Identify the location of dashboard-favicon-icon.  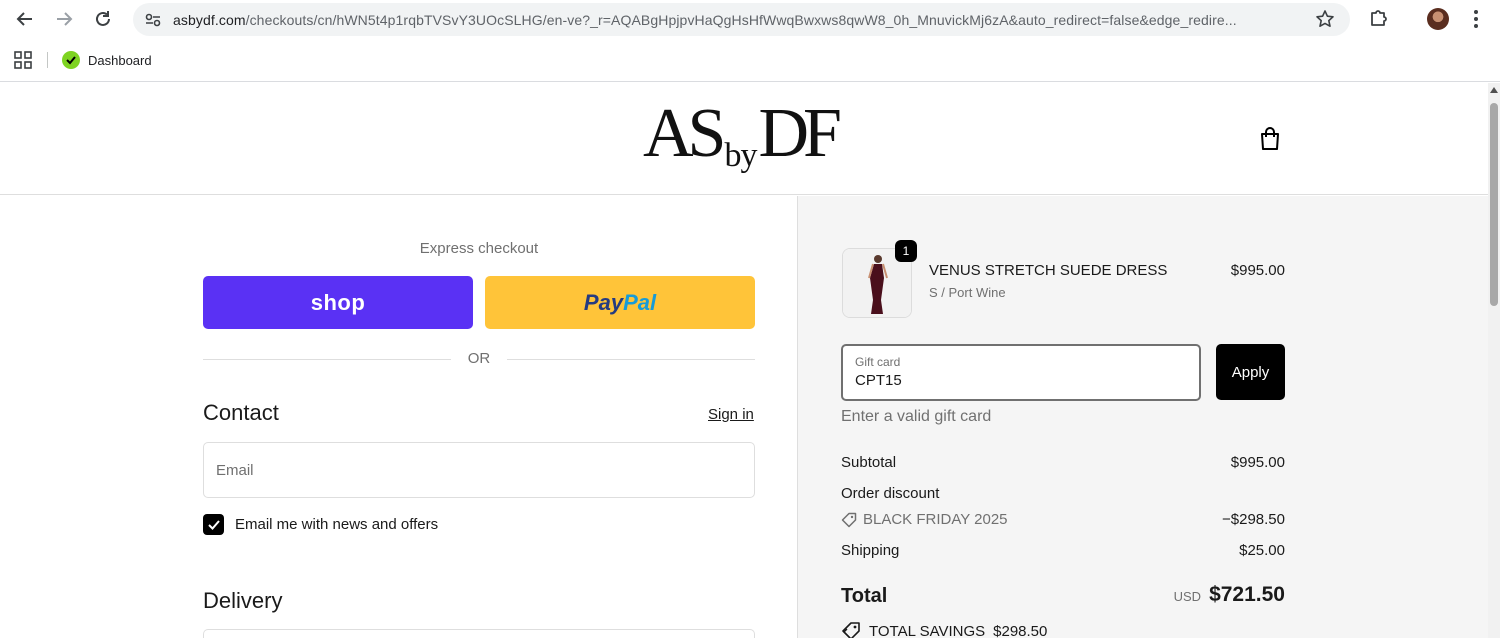
(71, 60).